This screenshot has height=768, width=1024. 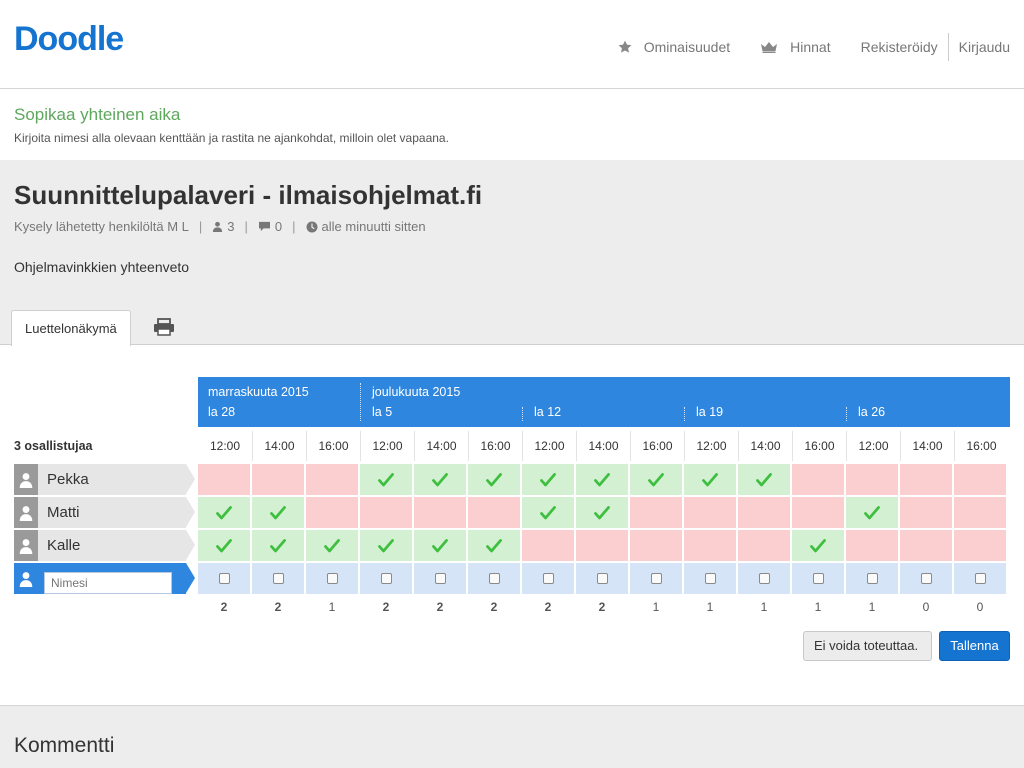 I want to click on intro-title: Sopikaa yhteinen aika, so click(x=97, y=114).